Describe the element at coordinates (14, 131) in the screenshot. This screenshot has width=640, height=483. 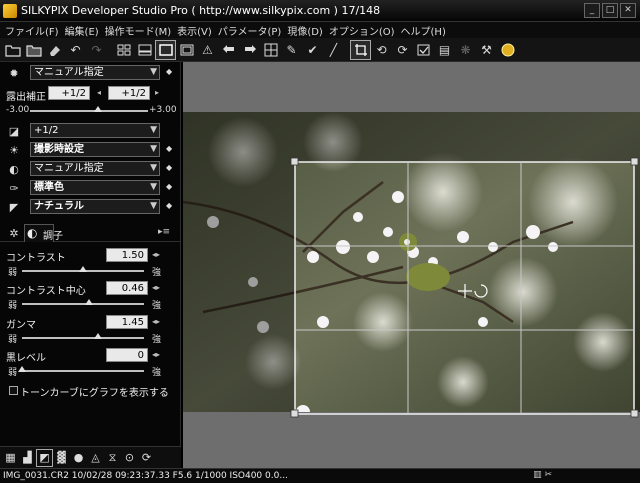
I see `white-balance-icon: ◪` at that location.